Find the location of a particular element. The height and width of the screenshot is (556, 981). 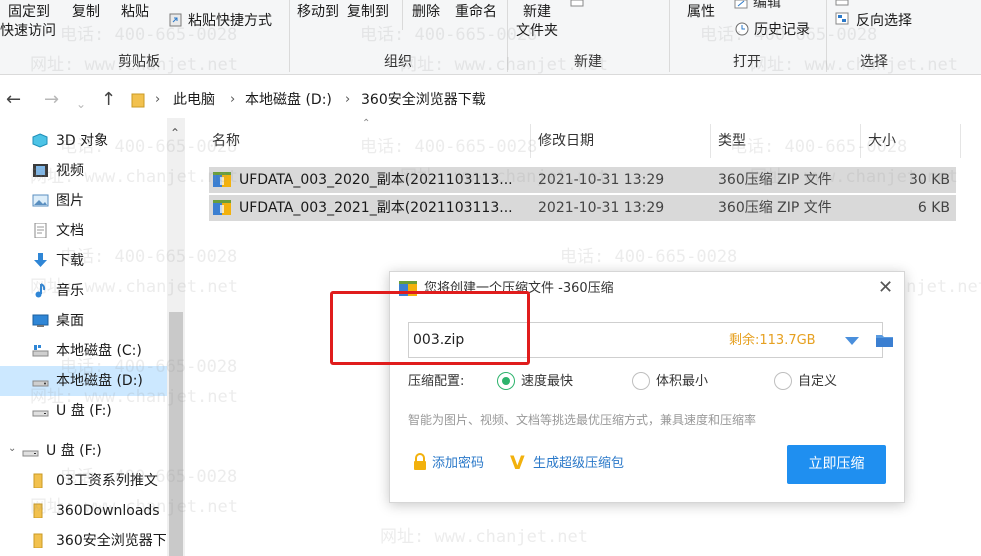

browse-folder-icon is located at coordinates (884, 340).